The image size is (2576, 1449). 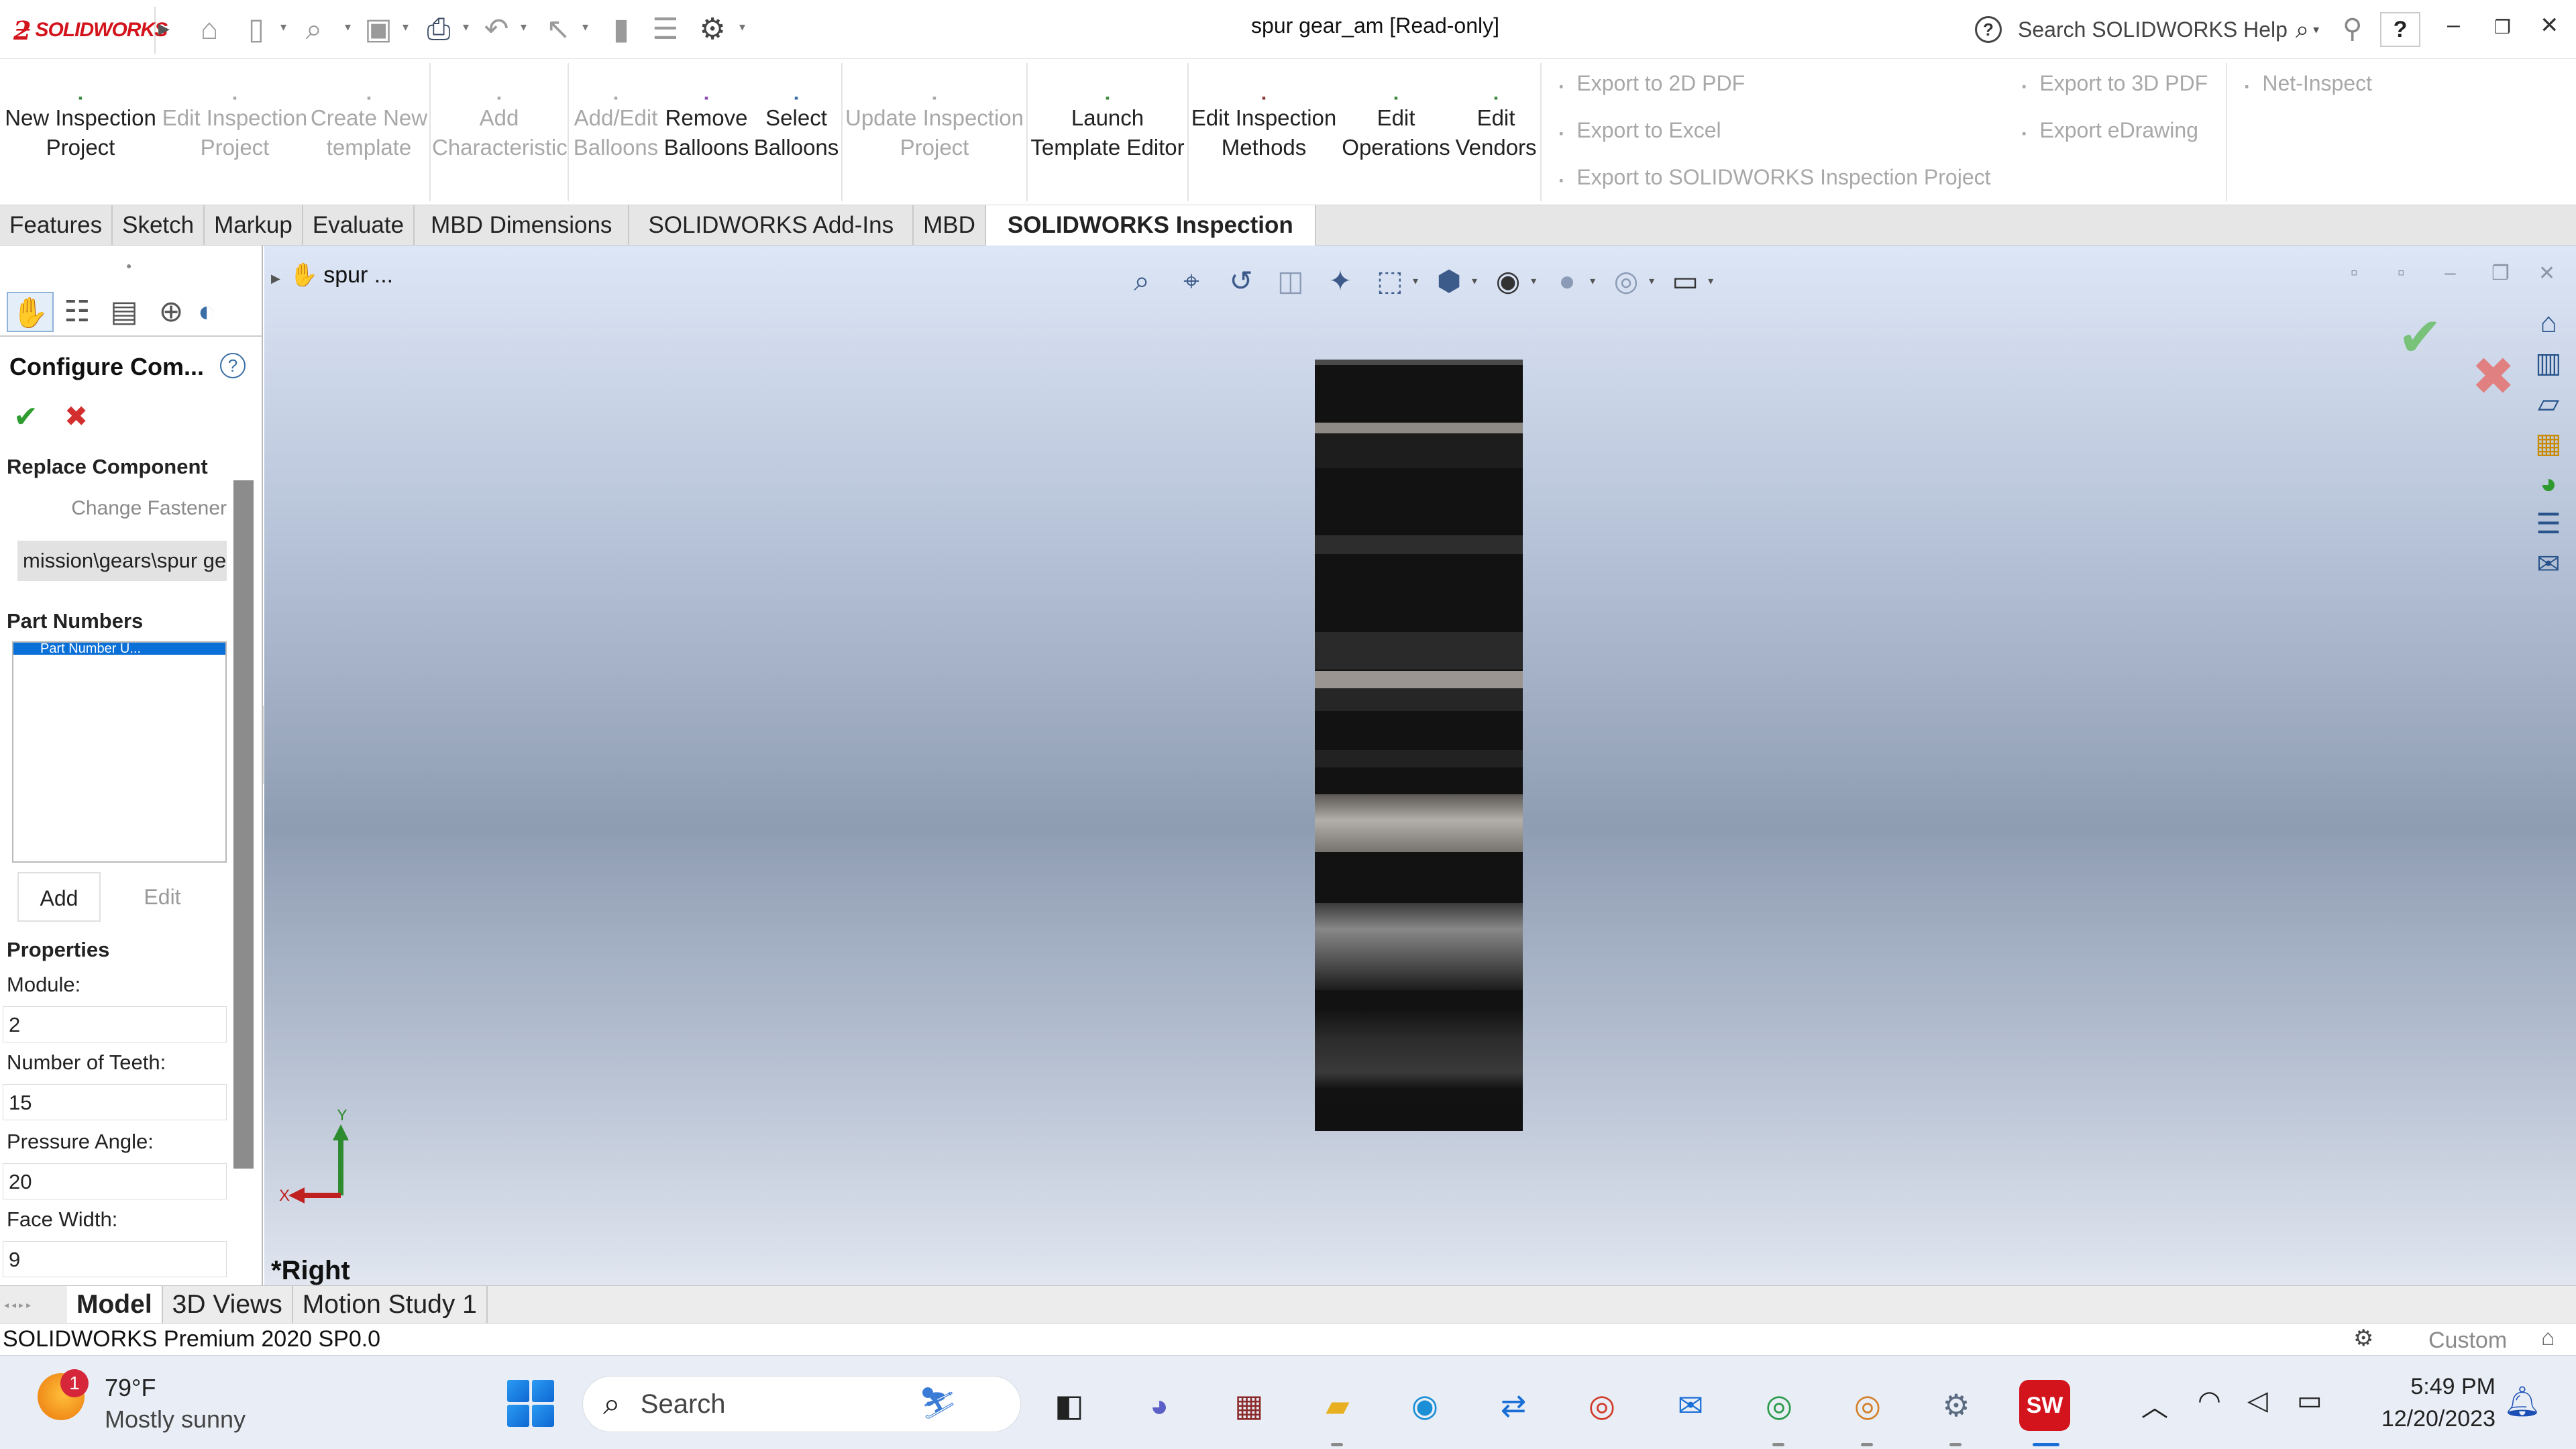 I want to click on create-new-template-button: ▪ Create New template, so click(x=369, y=122).